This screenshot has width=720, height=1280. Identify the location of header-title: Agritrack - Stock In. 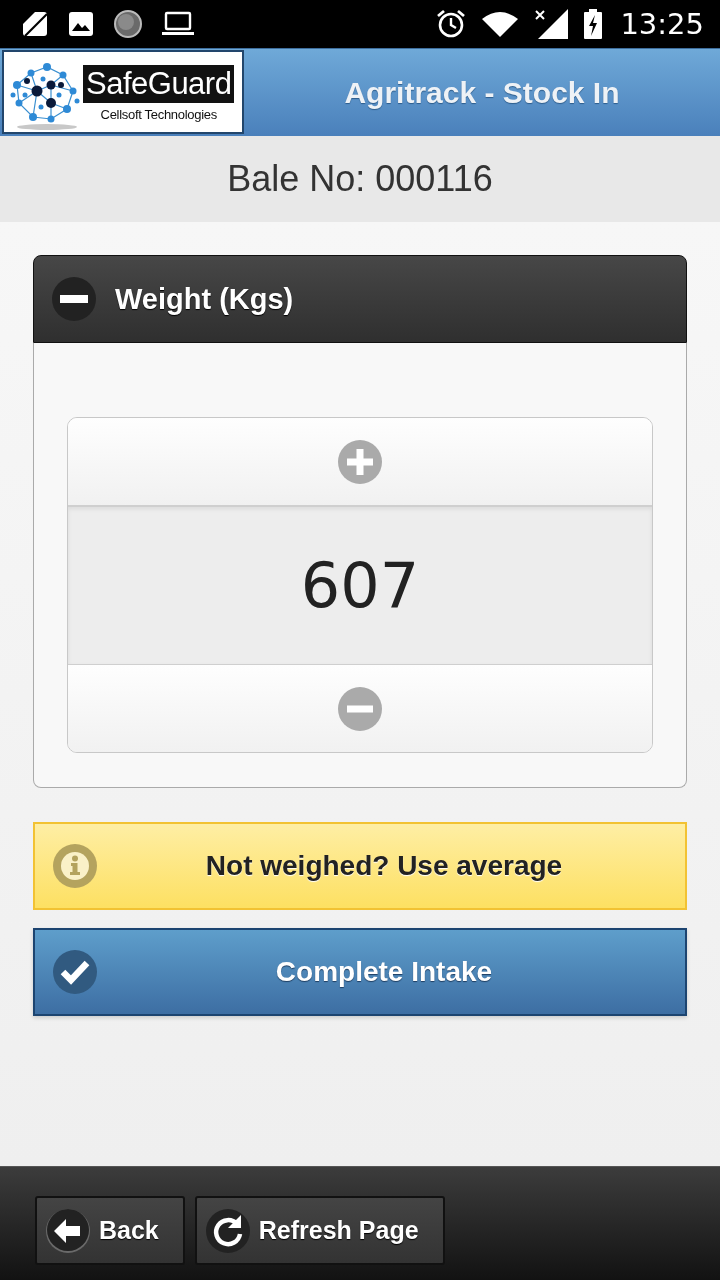
(482, 92).